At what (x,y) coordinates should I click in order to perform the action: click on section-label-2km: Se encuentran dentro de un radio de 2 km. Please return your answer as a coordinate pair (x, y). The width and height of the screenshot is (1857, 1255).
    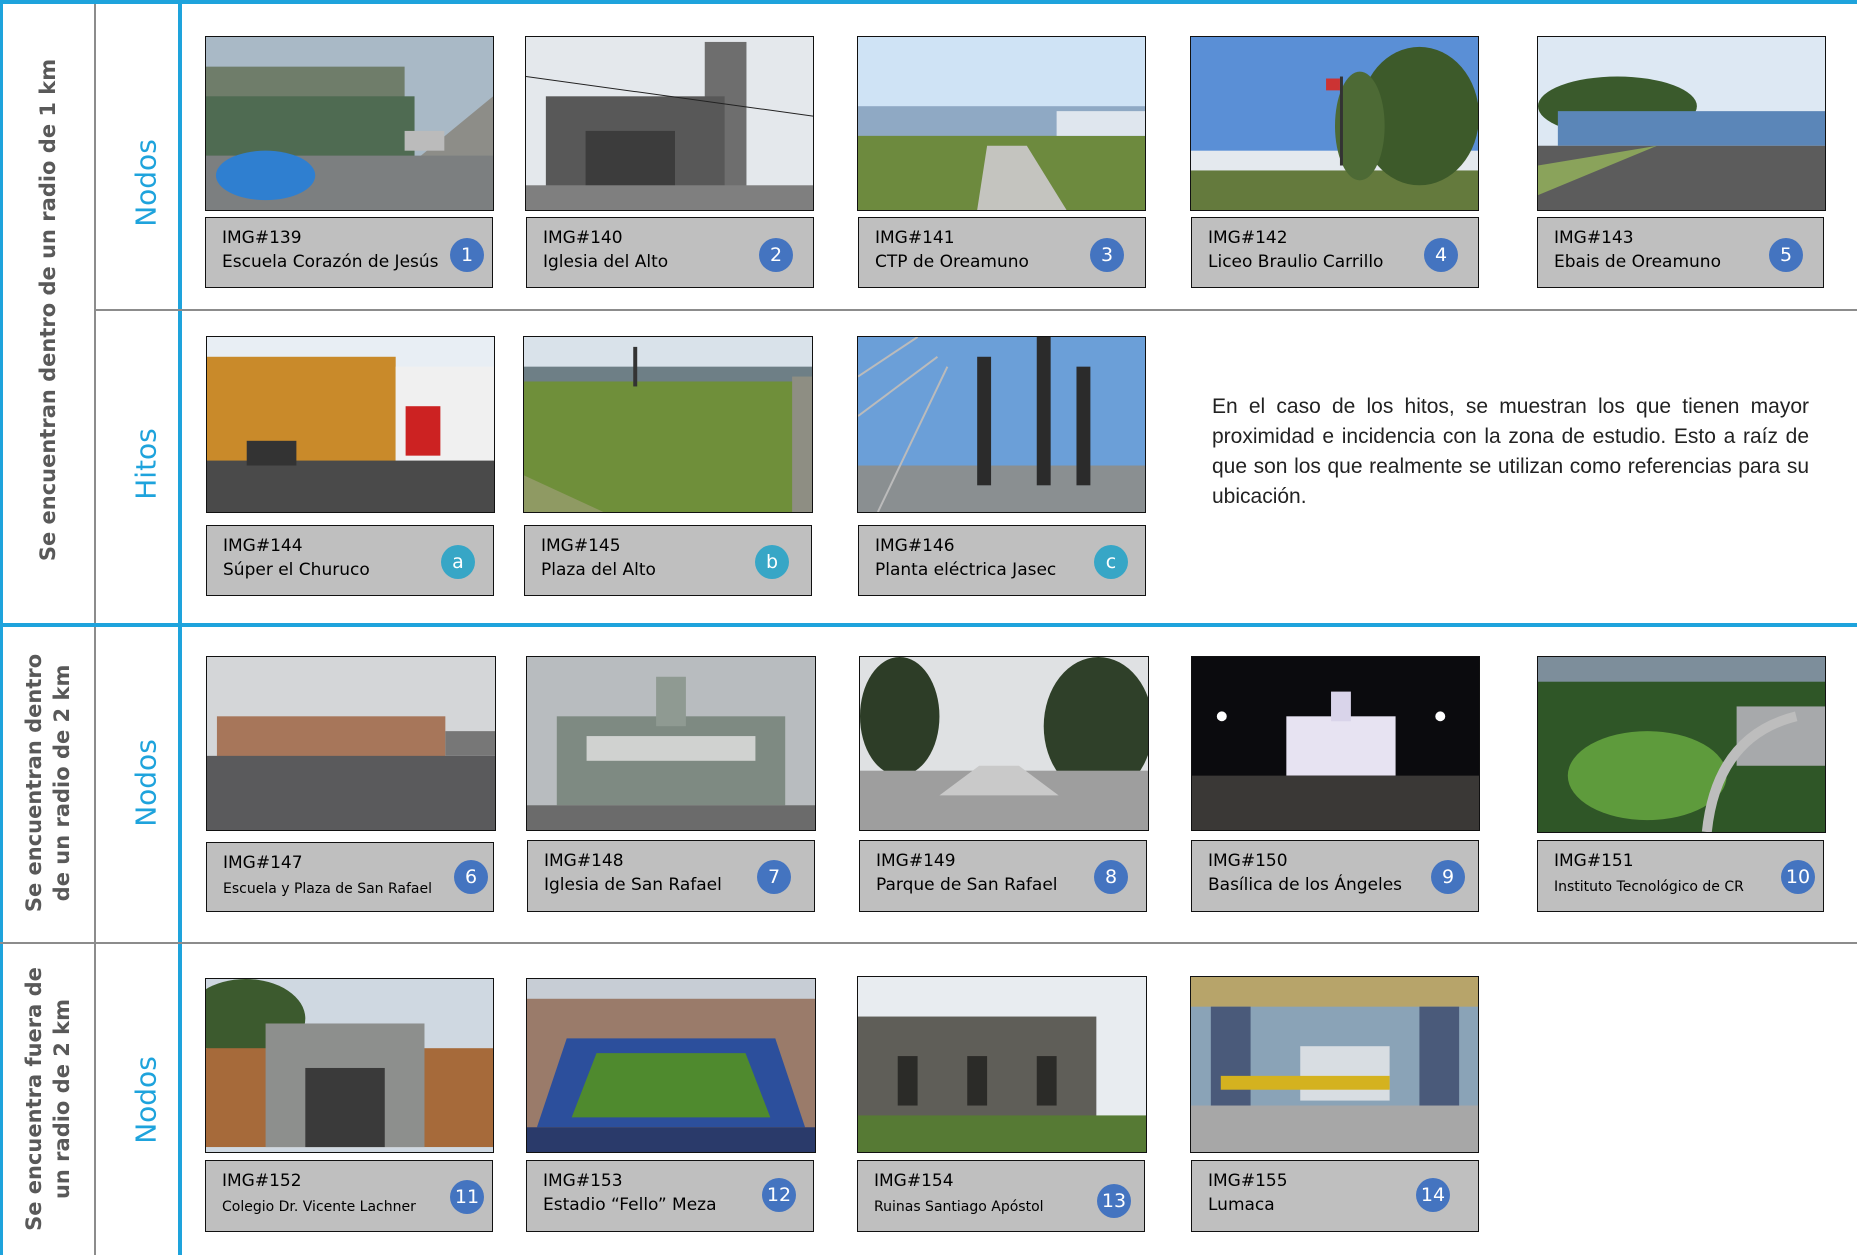
    Looking at the image, I should click on (48, 783).